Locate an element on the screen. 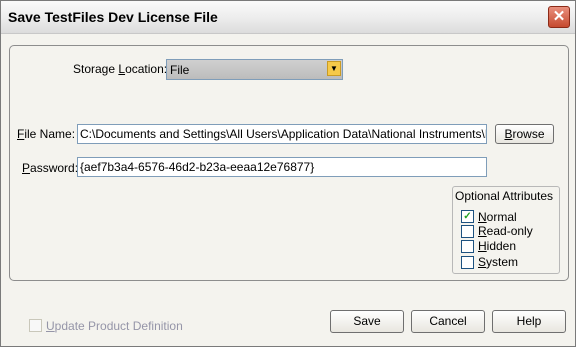  hidden-checkbox is located at coordinates (467, 246).